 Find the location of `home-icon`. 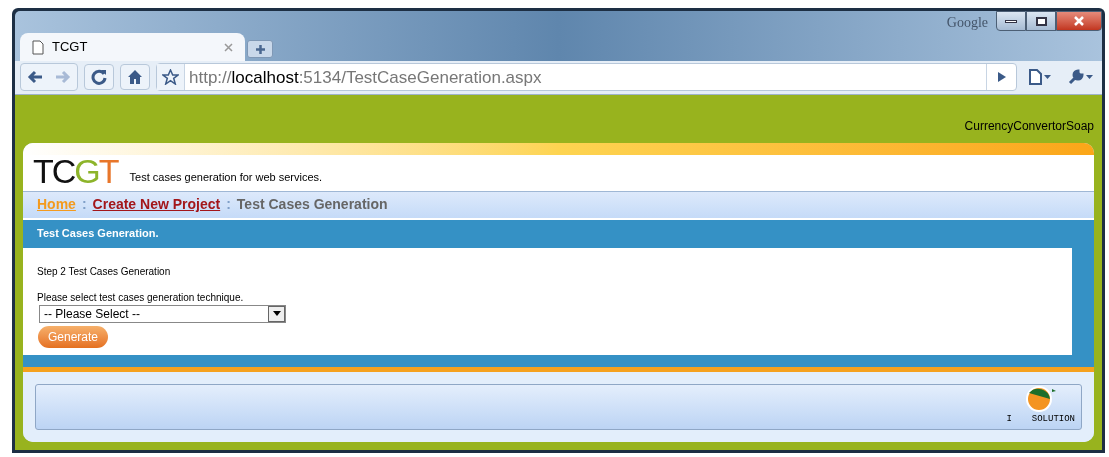

home-icon is located at coordinates (135, 77).